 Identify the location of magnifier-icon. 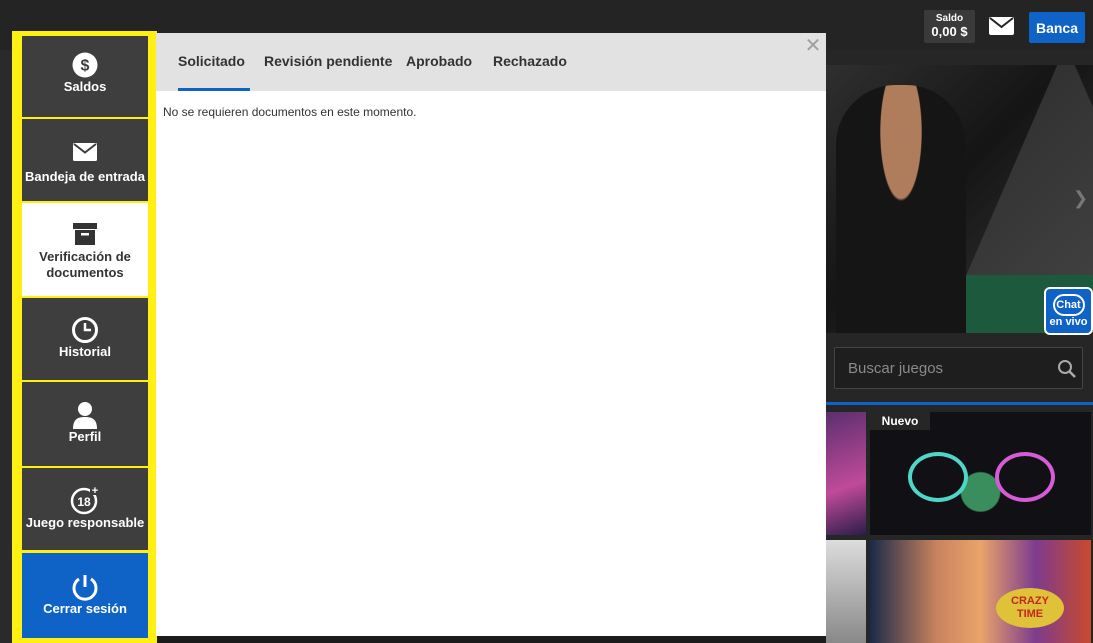
(1067, 369).